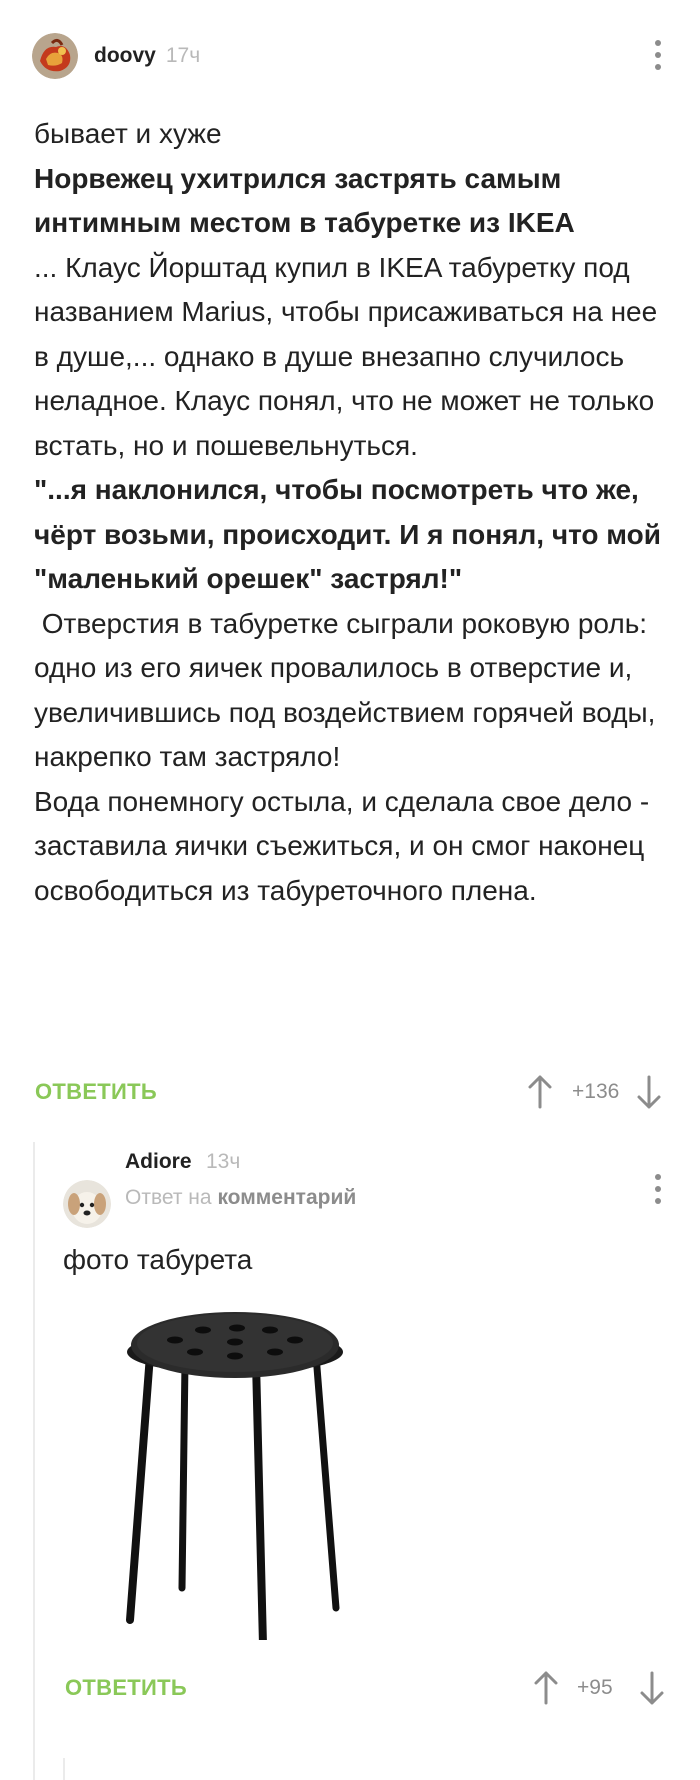 The height and width of the screenshot is (1780, 700). Describe the element at coordinates (596, 1091) in the screenshot. I see `rating-score: +136` at that location.